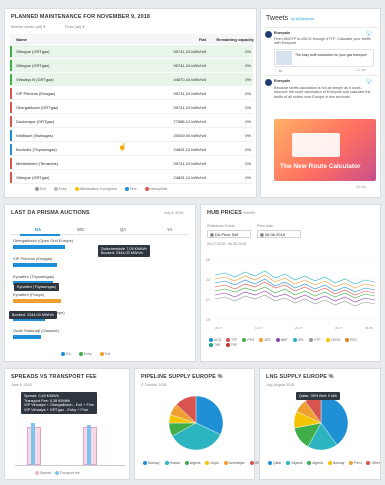  Describe the element at coordinates (274, 463) in the screenshot. I see `legend-item: Qatar` at that location.